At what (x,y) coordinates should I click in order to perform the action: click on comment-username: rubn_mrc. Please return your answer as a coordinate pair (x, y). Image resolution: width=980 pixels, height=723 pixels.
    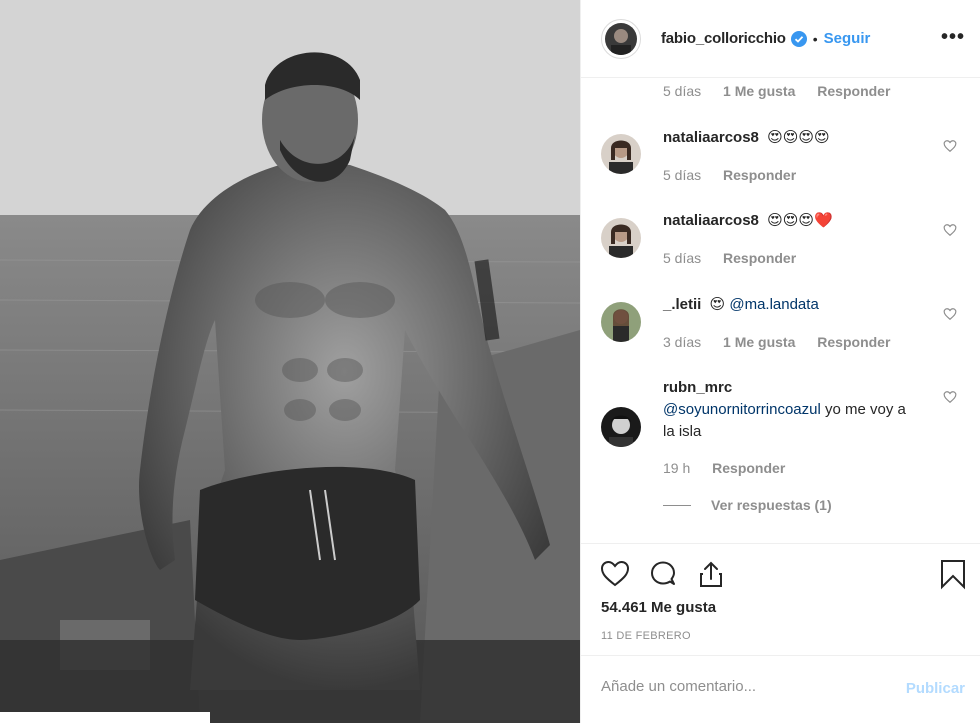
    Looking at the image, I should click on (786, 388).